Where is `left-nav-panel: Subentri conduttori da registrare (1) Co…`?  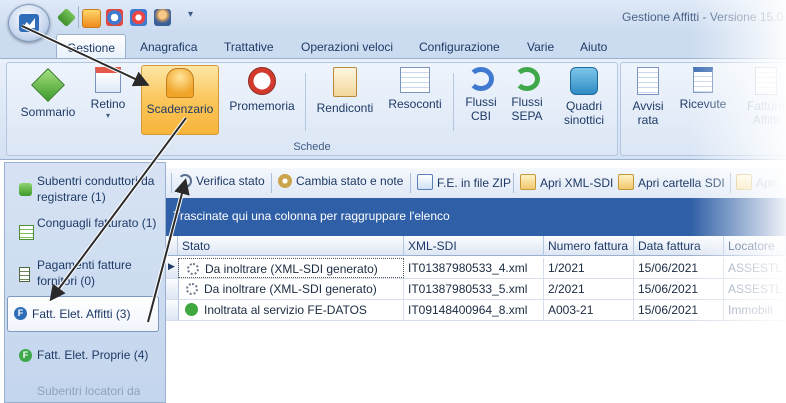 left-nav-panel: Subentri conduttori da registrare (1) Co… is located at coordinates (85, 282).